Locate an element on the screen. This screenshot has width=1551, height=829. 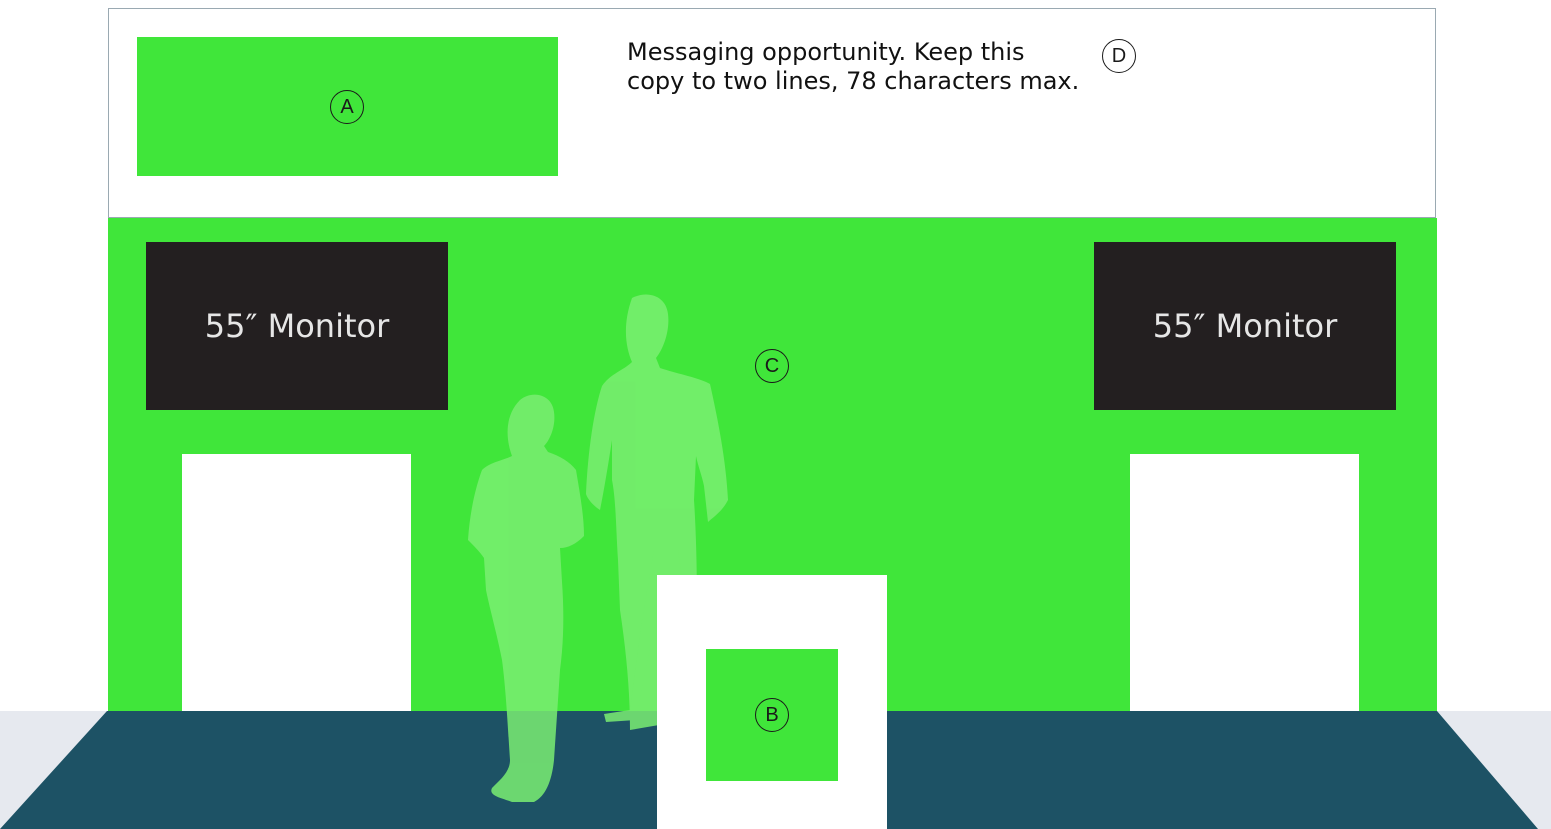
monitor-right: 55″ Monitor is located at coordinates (1245, 326).